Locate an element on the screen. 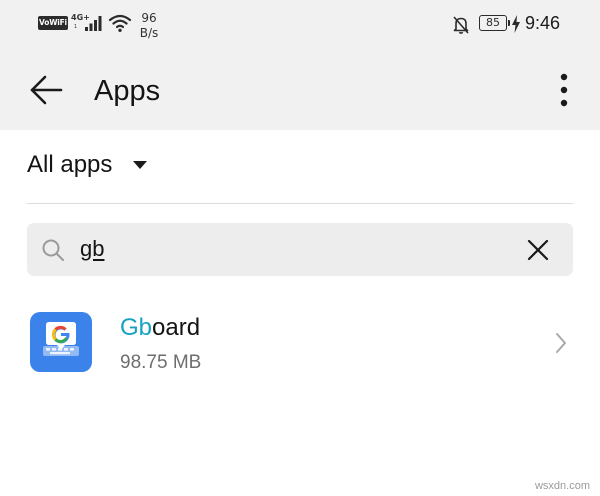  bolt-icon is located at coordinates (516, 24).